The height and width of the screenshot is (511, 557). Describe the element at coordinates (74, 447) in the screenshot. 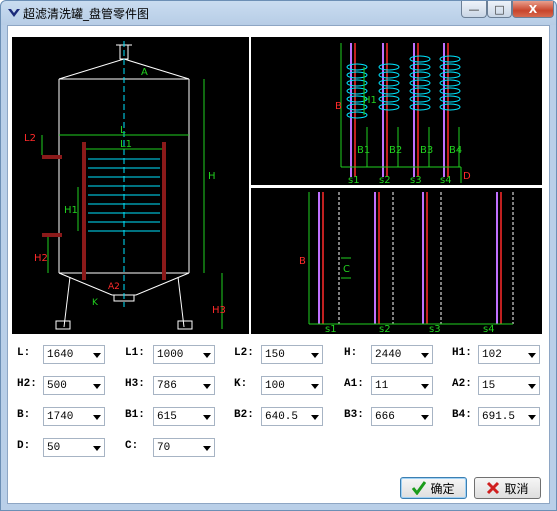

I see `combo-d: 50` at that location.